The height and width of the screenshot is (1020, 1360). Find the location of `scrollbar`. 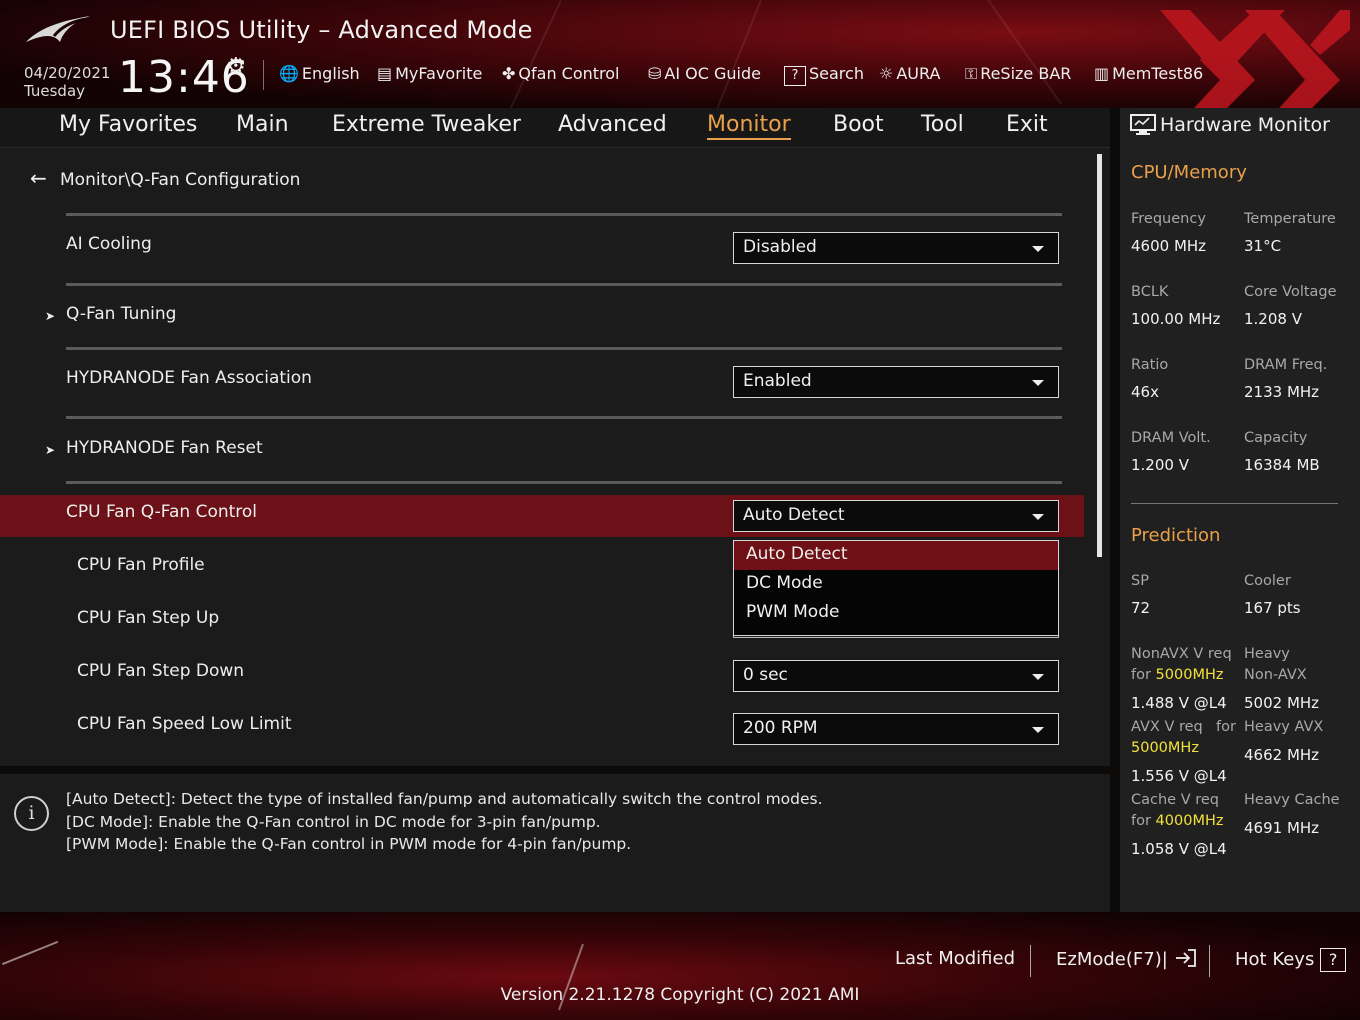

scrollbar is located at coordinates (1099, 355).